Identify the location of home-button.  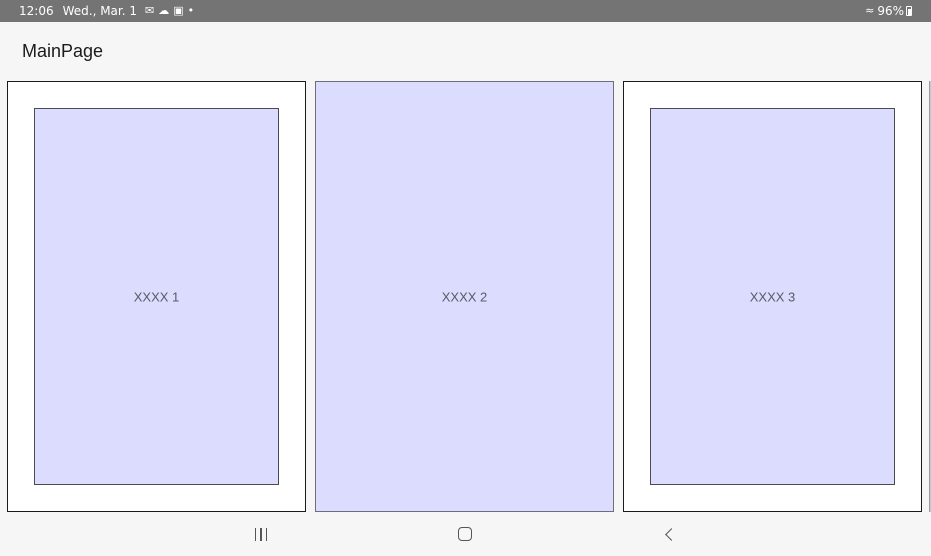
(465, 534).